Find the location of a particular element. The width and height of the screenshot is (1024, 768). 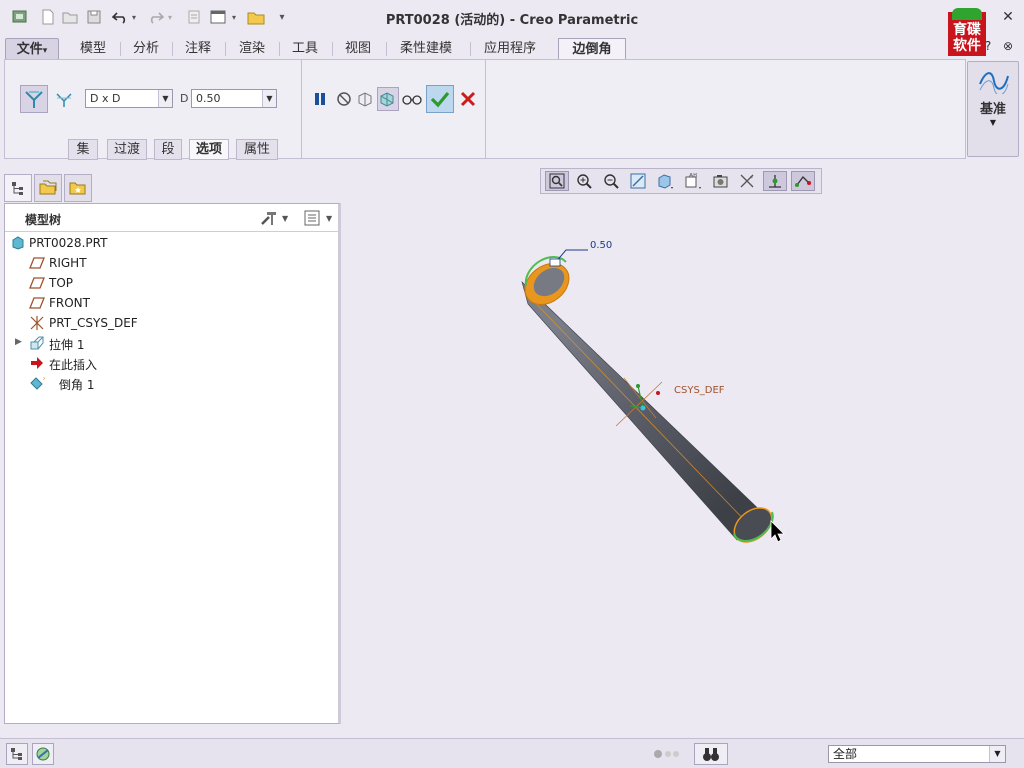

selection-filter-select: 全部 ▼ is located at coordinates (917, 754).